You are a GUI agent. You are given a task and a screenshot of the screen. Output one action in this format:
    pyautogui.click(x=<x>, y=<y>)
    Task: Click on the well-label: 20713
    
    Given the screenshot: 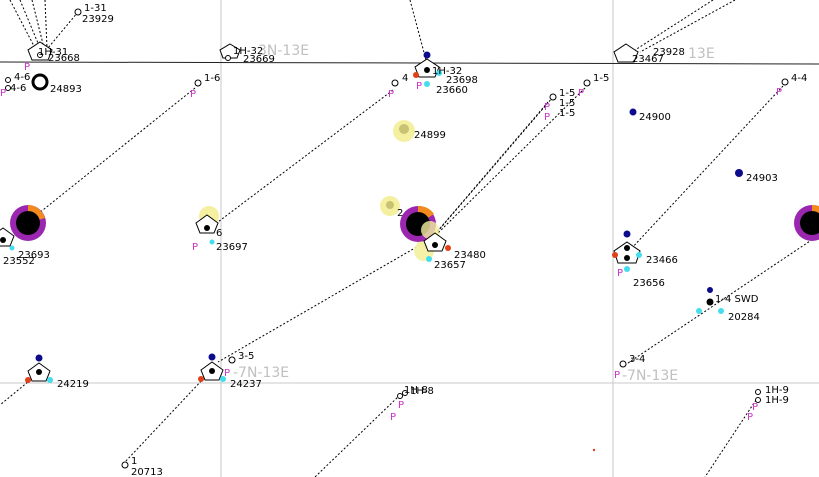 What is the action you would take?
    pyautogui.click(x=147, y=472)
    